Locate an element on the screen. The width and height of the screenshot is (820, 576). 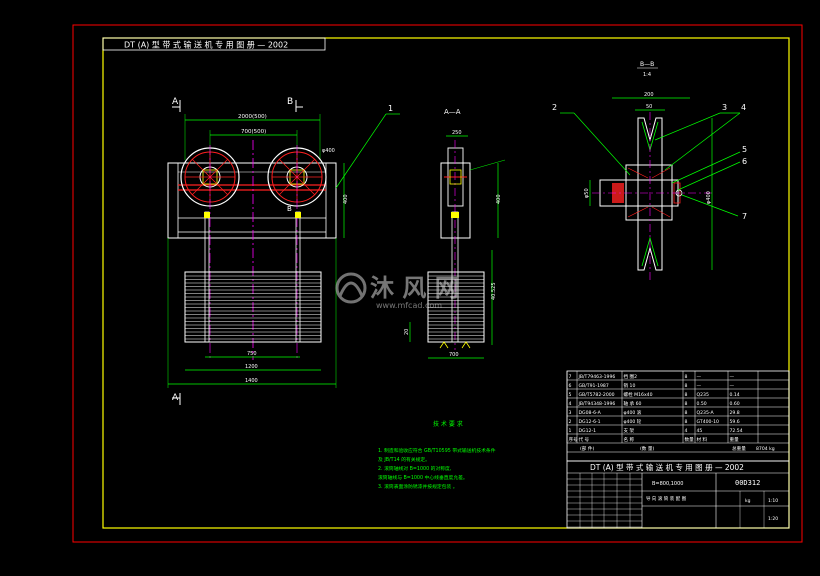
parts-footer-cell: 8704 kg is located at coordinates (765, 449).